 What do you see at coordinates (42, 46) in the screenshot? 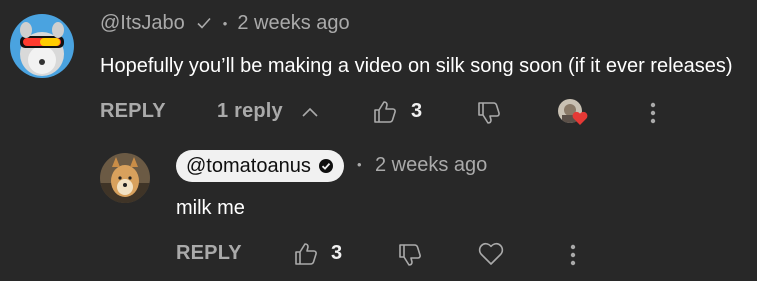
I see `commenter-avatar` at bounding box center [42, 46].